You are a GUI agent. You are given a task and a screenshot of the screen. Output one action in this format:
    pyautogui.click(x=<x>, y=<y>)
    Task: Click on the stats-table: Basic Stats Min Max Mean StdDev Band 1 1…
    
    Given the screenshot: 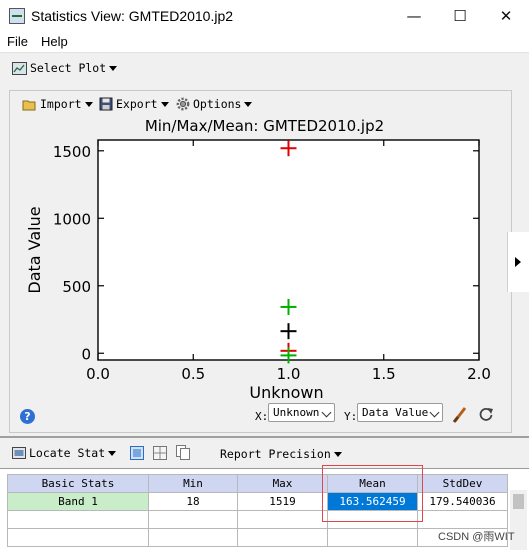 What is the action you would take?
    pyautogui.click(x=257, y=510)
    